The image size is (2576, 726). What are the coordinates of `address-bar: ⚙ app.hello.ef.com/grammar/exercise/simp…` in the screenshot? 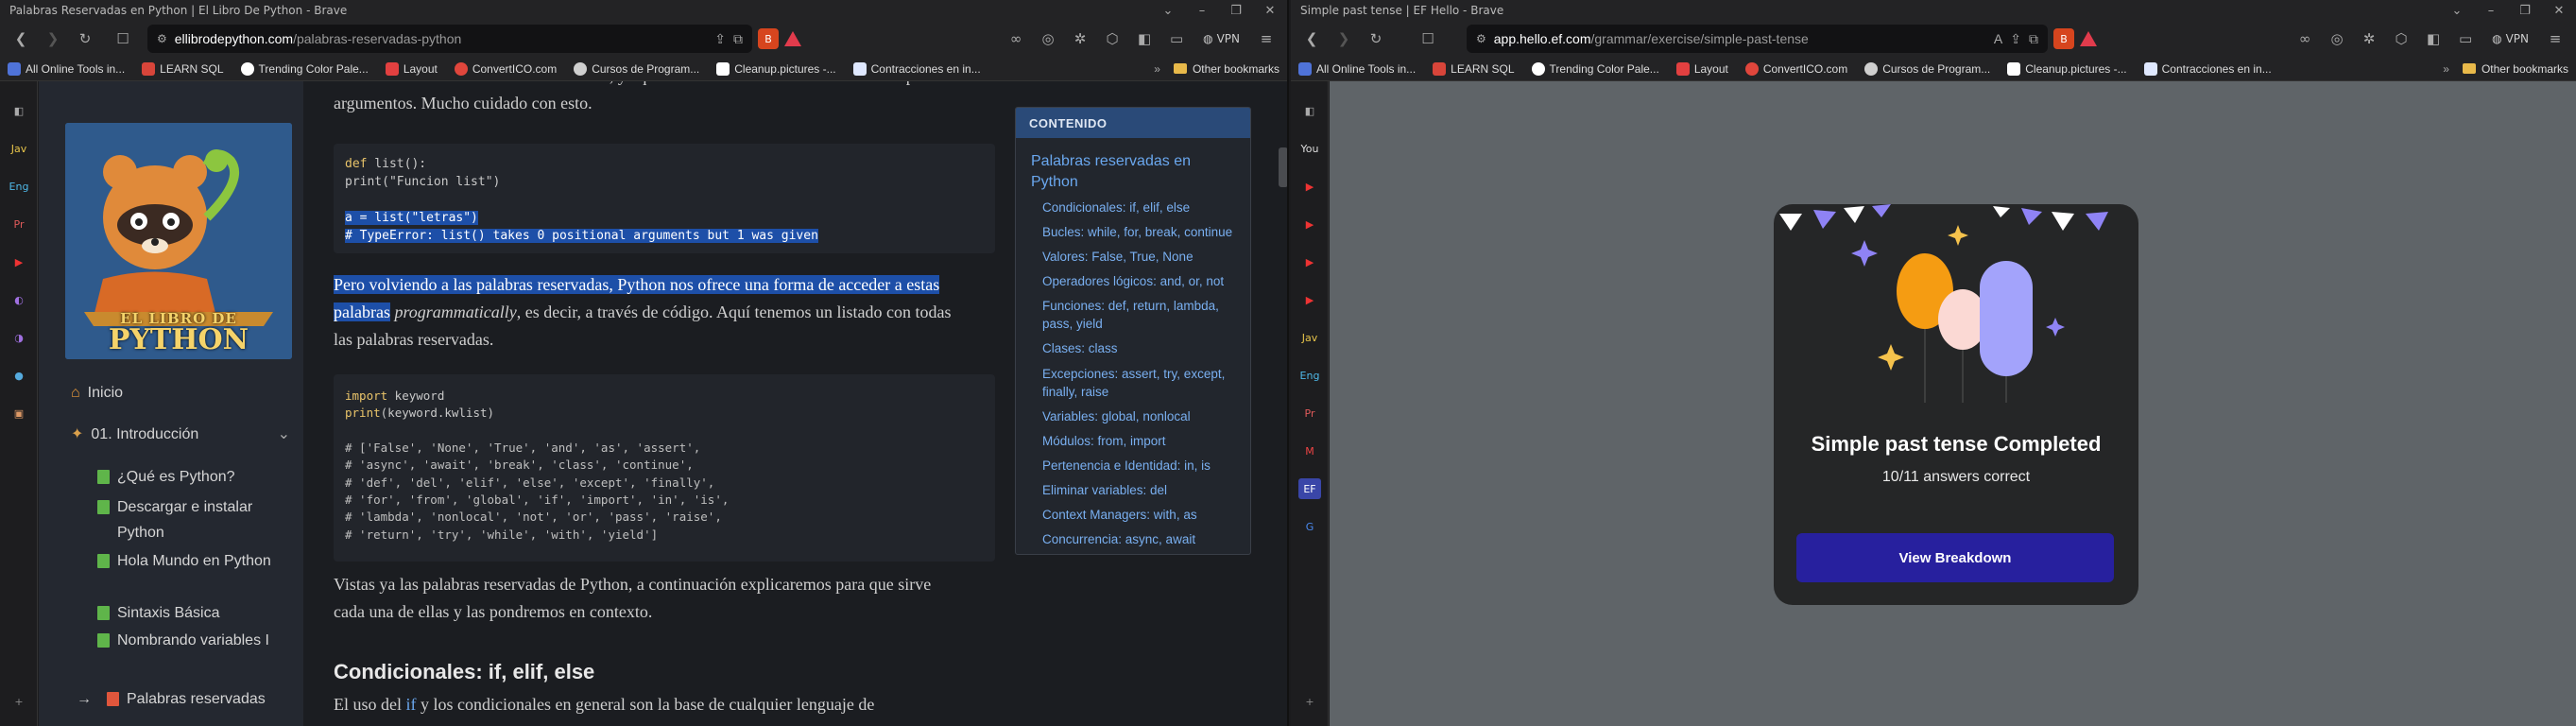 It's located at (1757, 39).